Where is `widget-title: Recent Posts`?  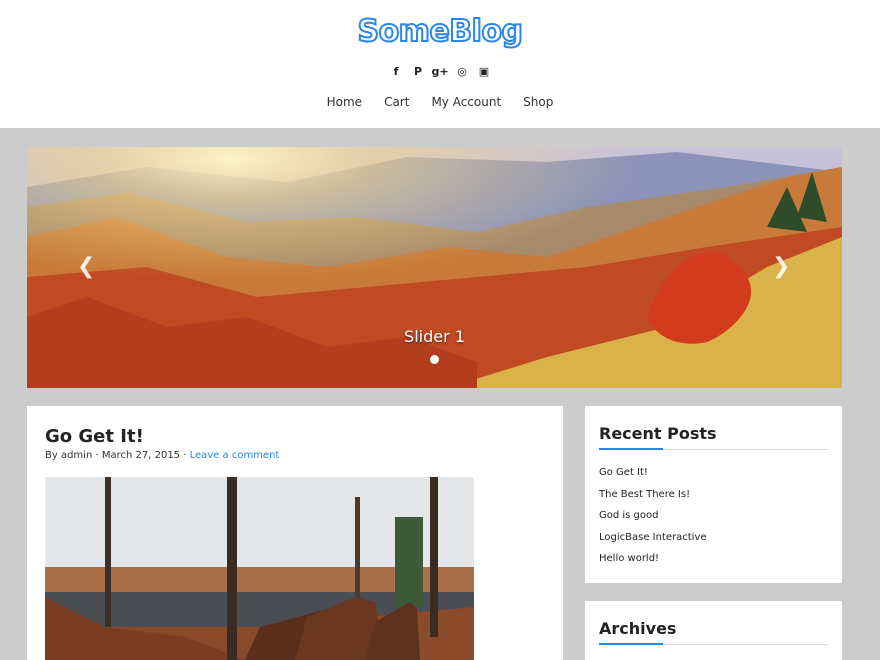 widget-title: Recent Posts is located at coordinates (658, 433).